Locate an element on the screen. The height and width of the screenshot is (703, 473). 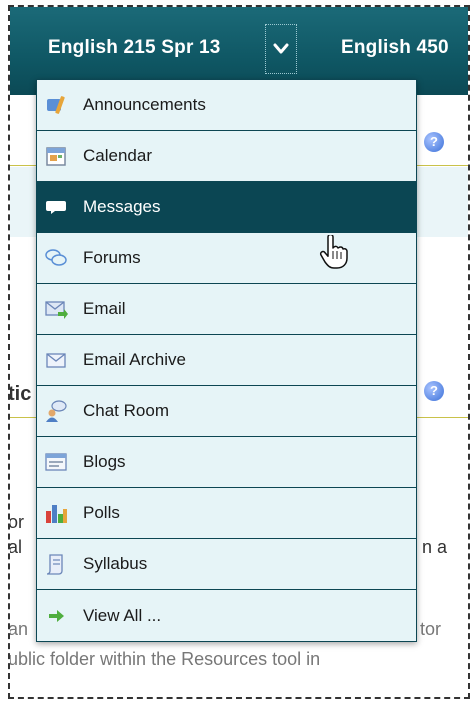
email-archive-icon is located at coordinates (56, 360).